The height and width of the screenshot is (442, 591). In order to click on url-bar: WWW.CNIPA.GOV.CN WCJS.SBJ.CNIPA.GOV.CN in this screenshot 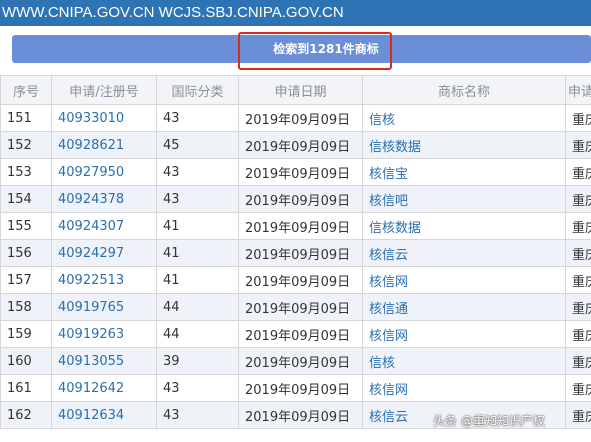, I will do `click(295, 13)`.